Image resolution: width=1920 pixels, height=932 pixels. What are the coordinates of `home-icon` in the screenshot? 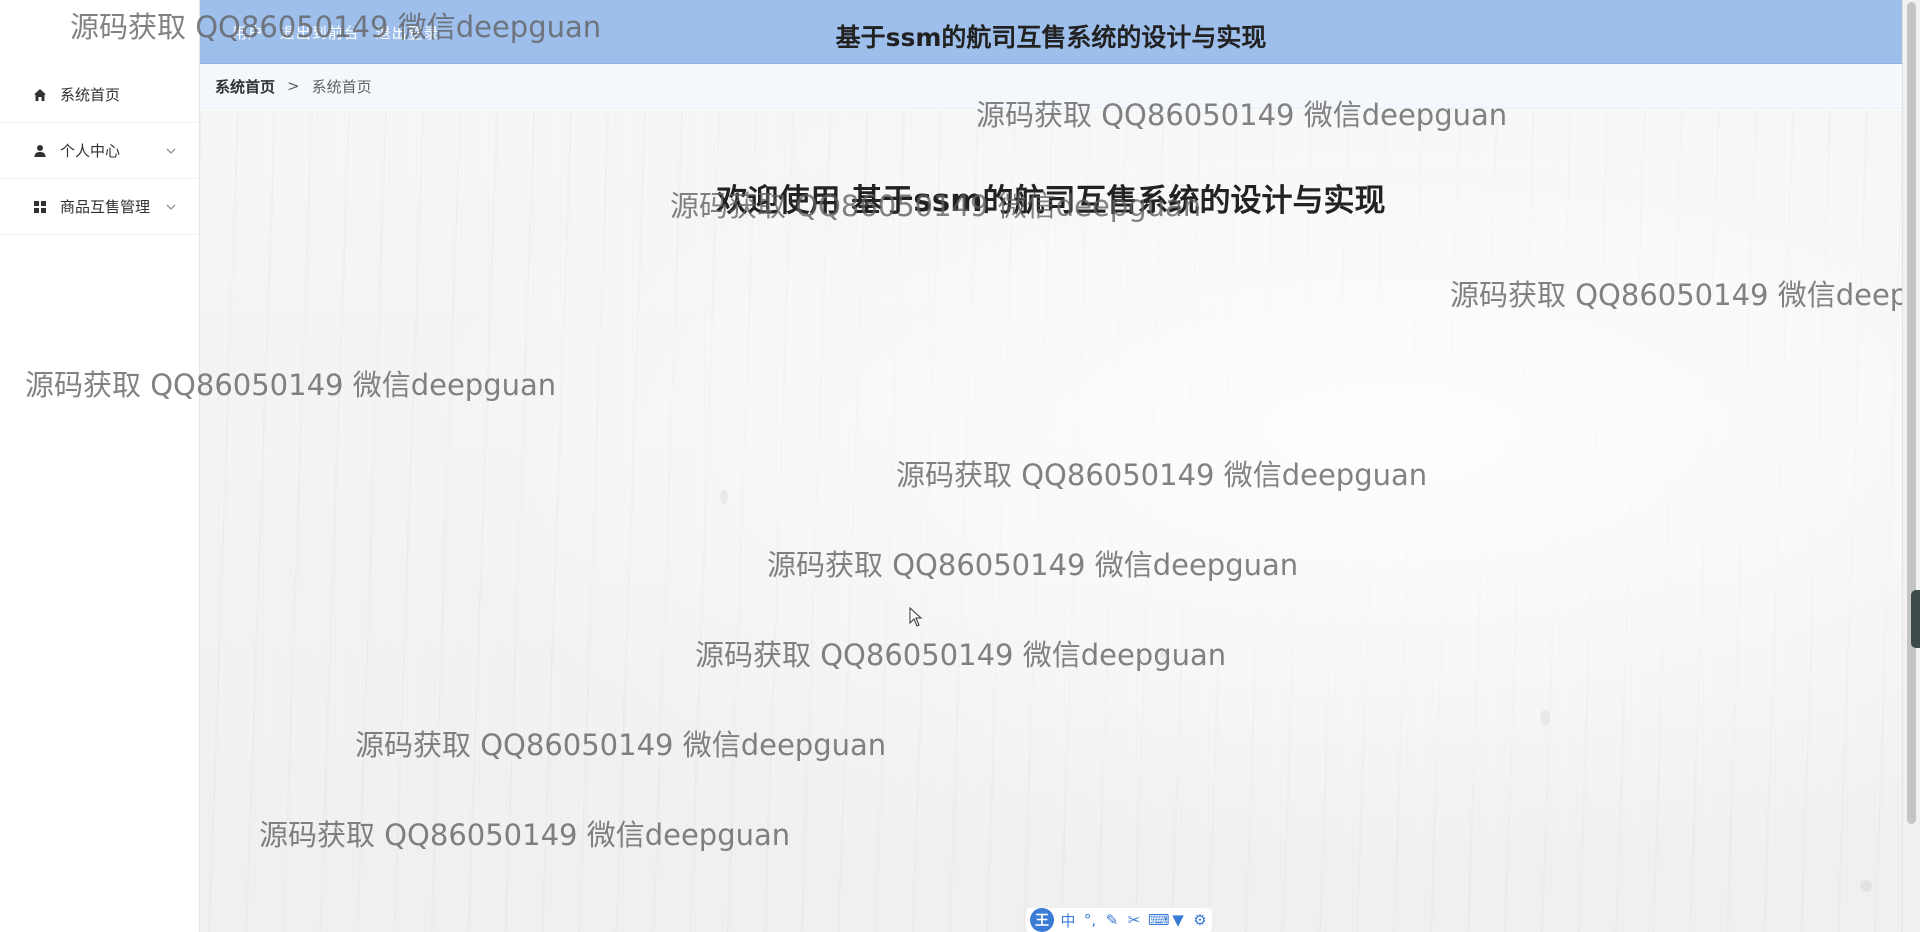 It's located at (40, 95).